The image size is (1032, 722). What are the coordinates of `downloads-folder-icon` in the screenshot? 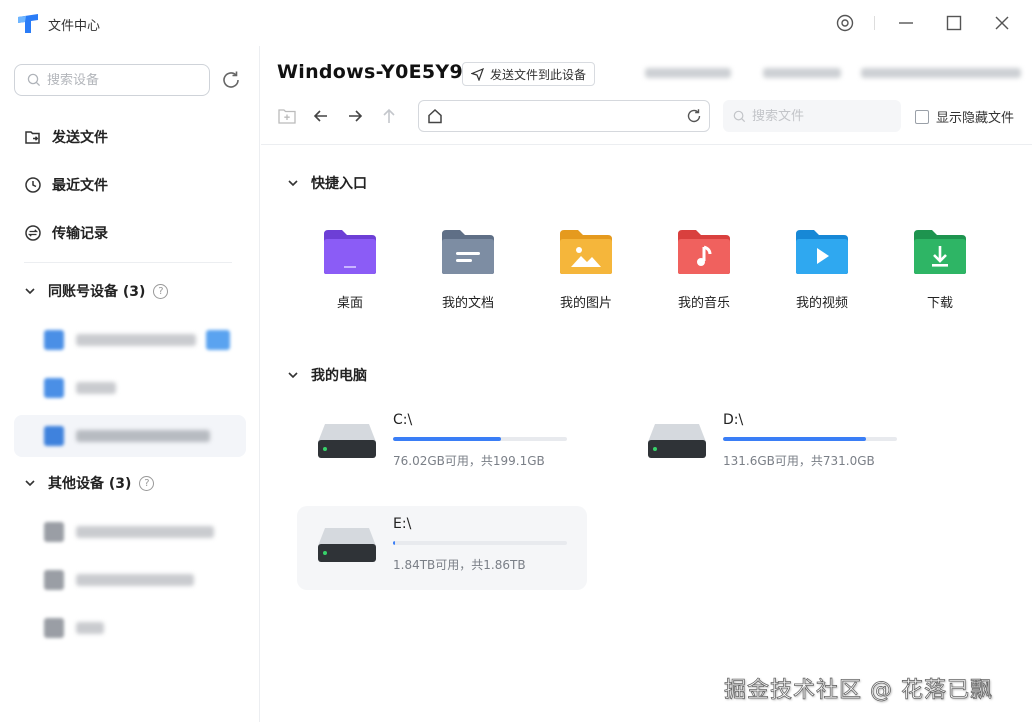 It's located at (940, 252).